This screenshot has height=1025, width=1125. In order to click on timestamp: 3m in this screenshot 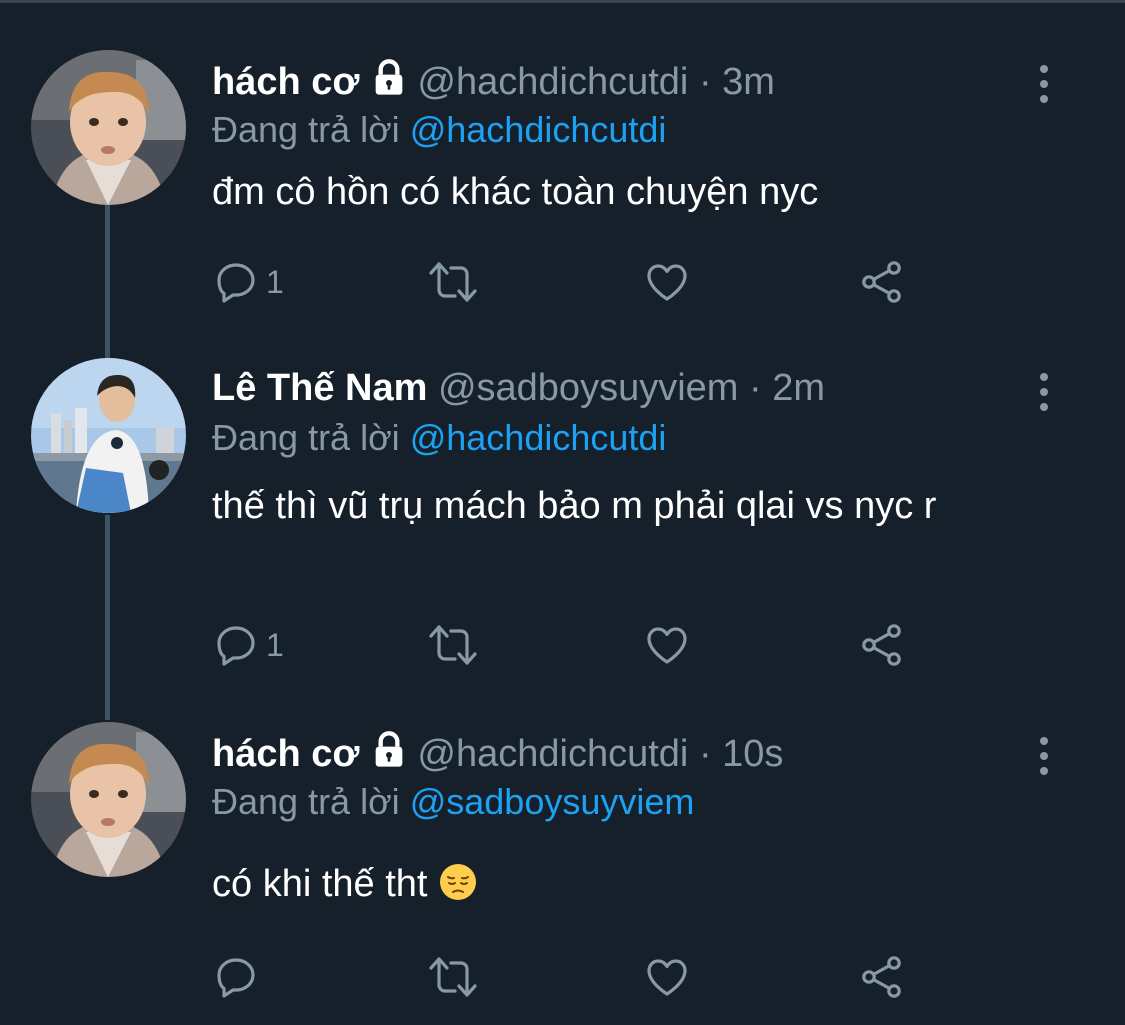, I will do `click(748, 82)`.